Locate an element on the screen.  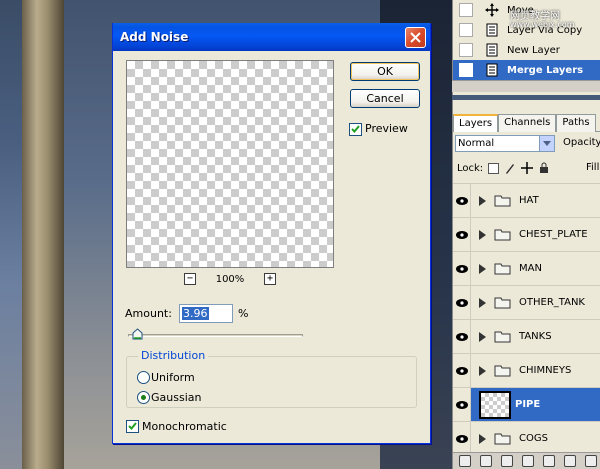
tab-paths: Paths is located at coordinates (576, 123).